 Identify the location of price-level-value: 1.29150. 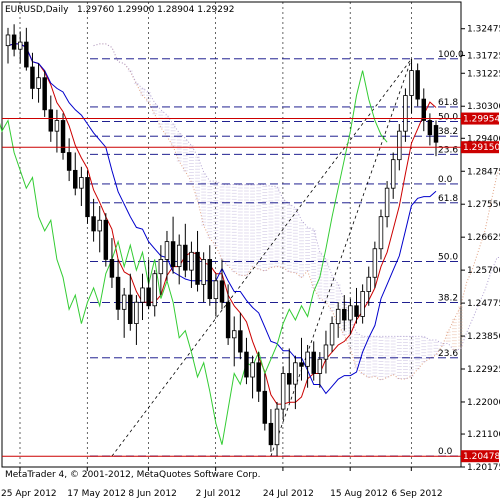
(481, 148).